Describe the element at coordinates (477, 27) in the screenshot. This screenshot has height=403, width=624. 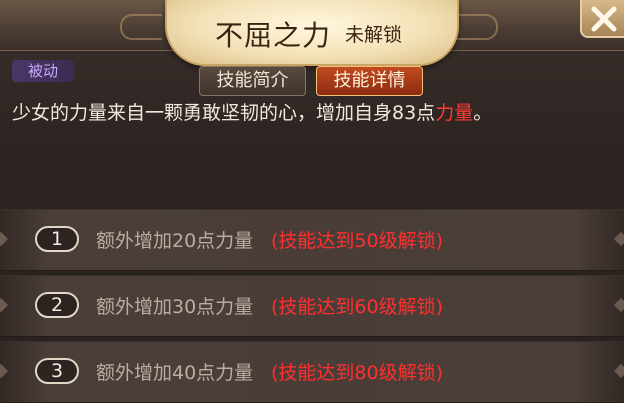
I see `right-scroll-ornament` at that location.